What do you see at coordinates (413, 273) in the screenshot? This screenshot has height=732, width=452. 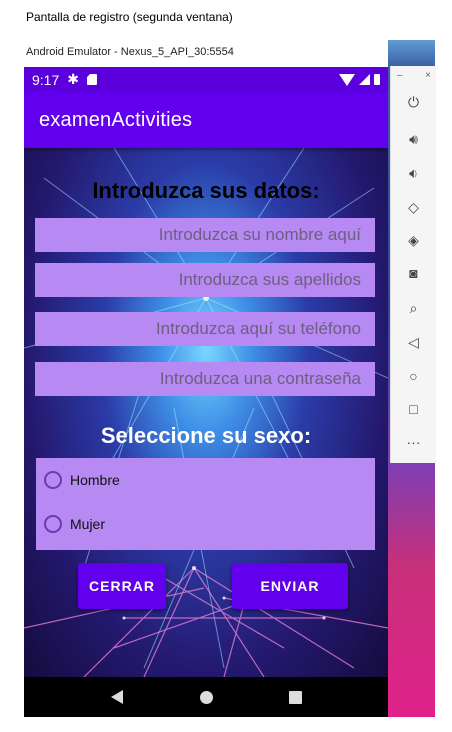 I see `camera-icon: ◙` at bounding box center [413, 273].